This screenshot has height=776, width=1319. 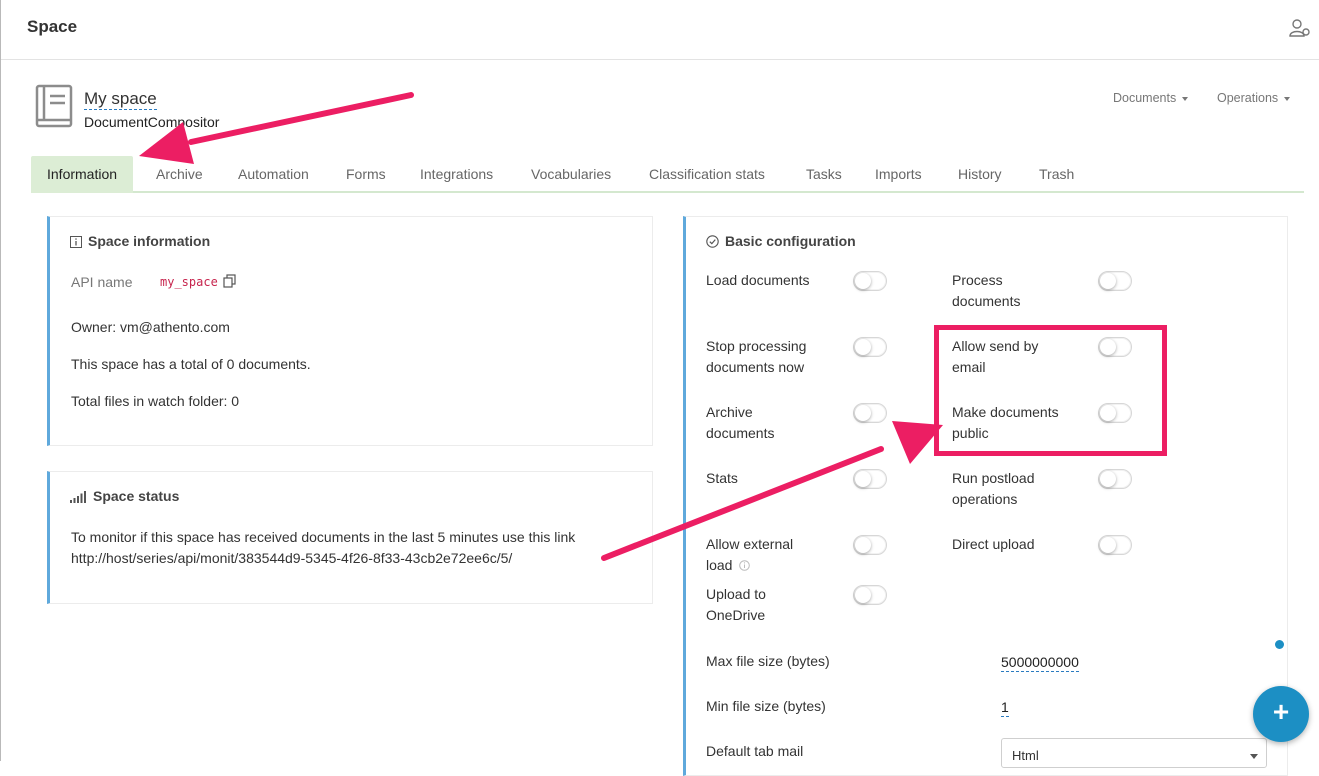 What do you see at coordinates (150, 327) in the screenshot?
I see `owner-text: Owner: vm@athento.com` at bounding box center [150, 327].